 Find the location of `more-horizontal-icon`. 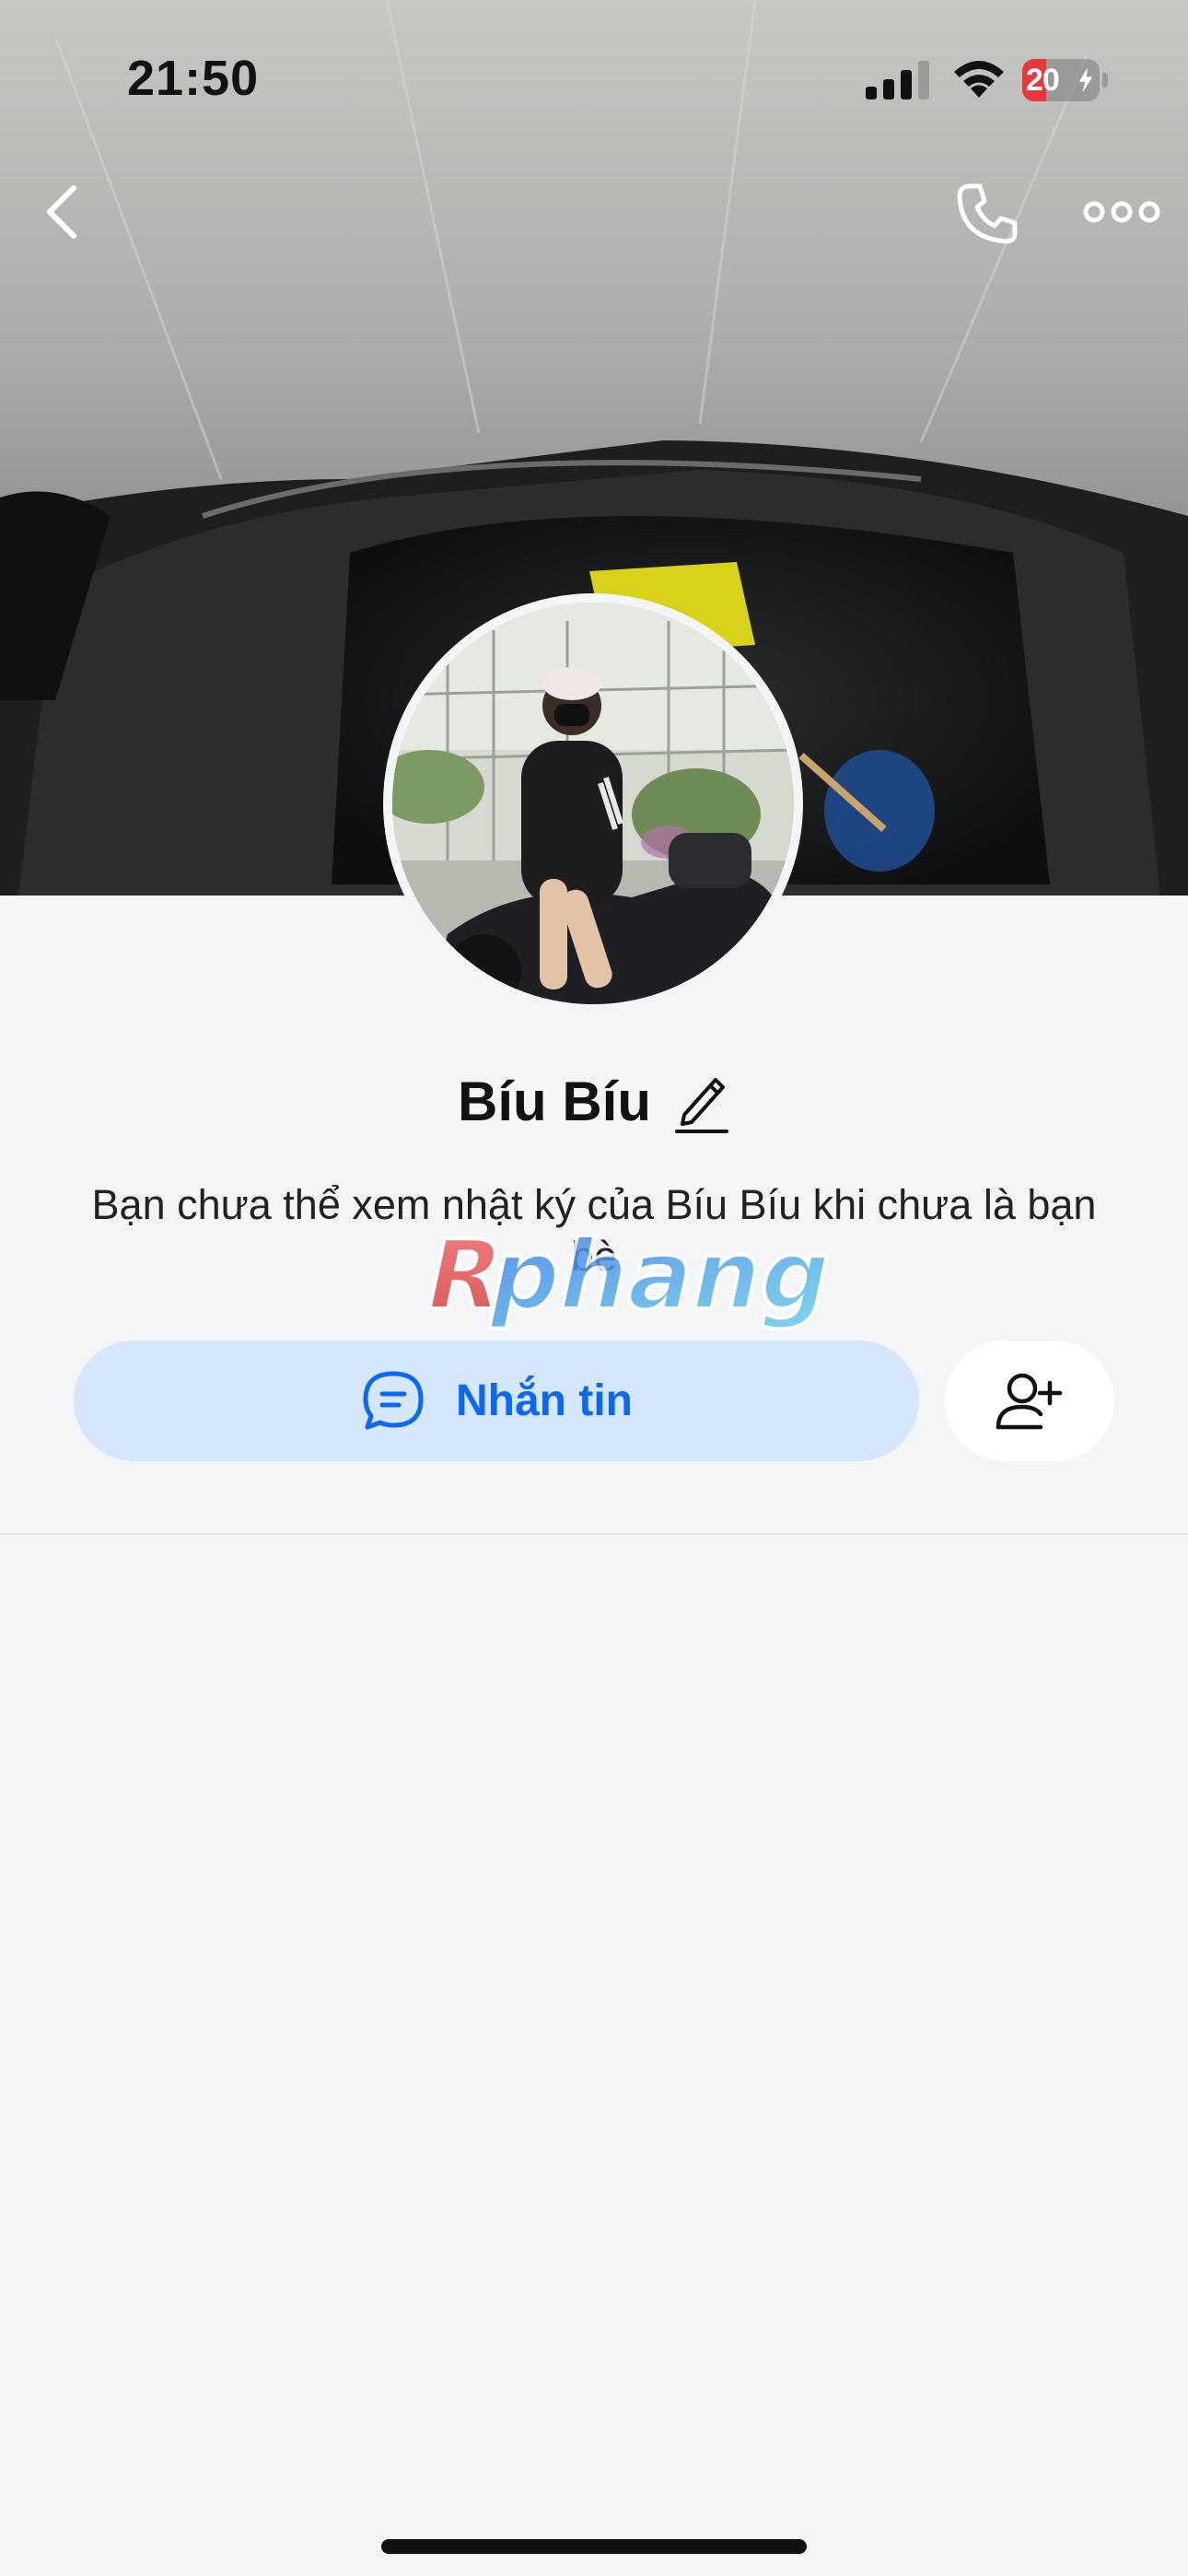

more-horizontal-icon is located at coordinates (1121, 212).